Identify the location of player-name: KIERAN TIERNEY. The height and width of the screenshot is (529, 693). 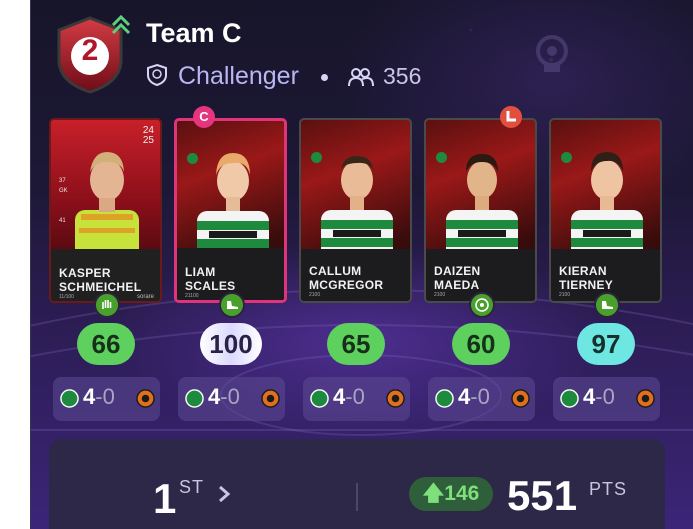
(586, 278).